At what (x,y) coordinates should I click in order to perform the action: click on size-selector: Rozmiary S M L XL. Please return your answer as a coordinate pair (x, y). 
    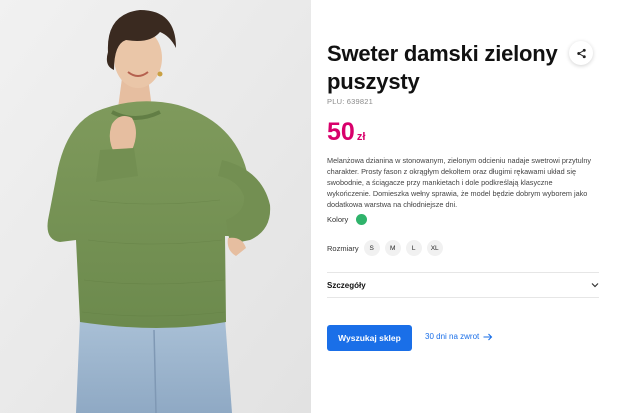
    Looking at the image, I should click on (385, 248).